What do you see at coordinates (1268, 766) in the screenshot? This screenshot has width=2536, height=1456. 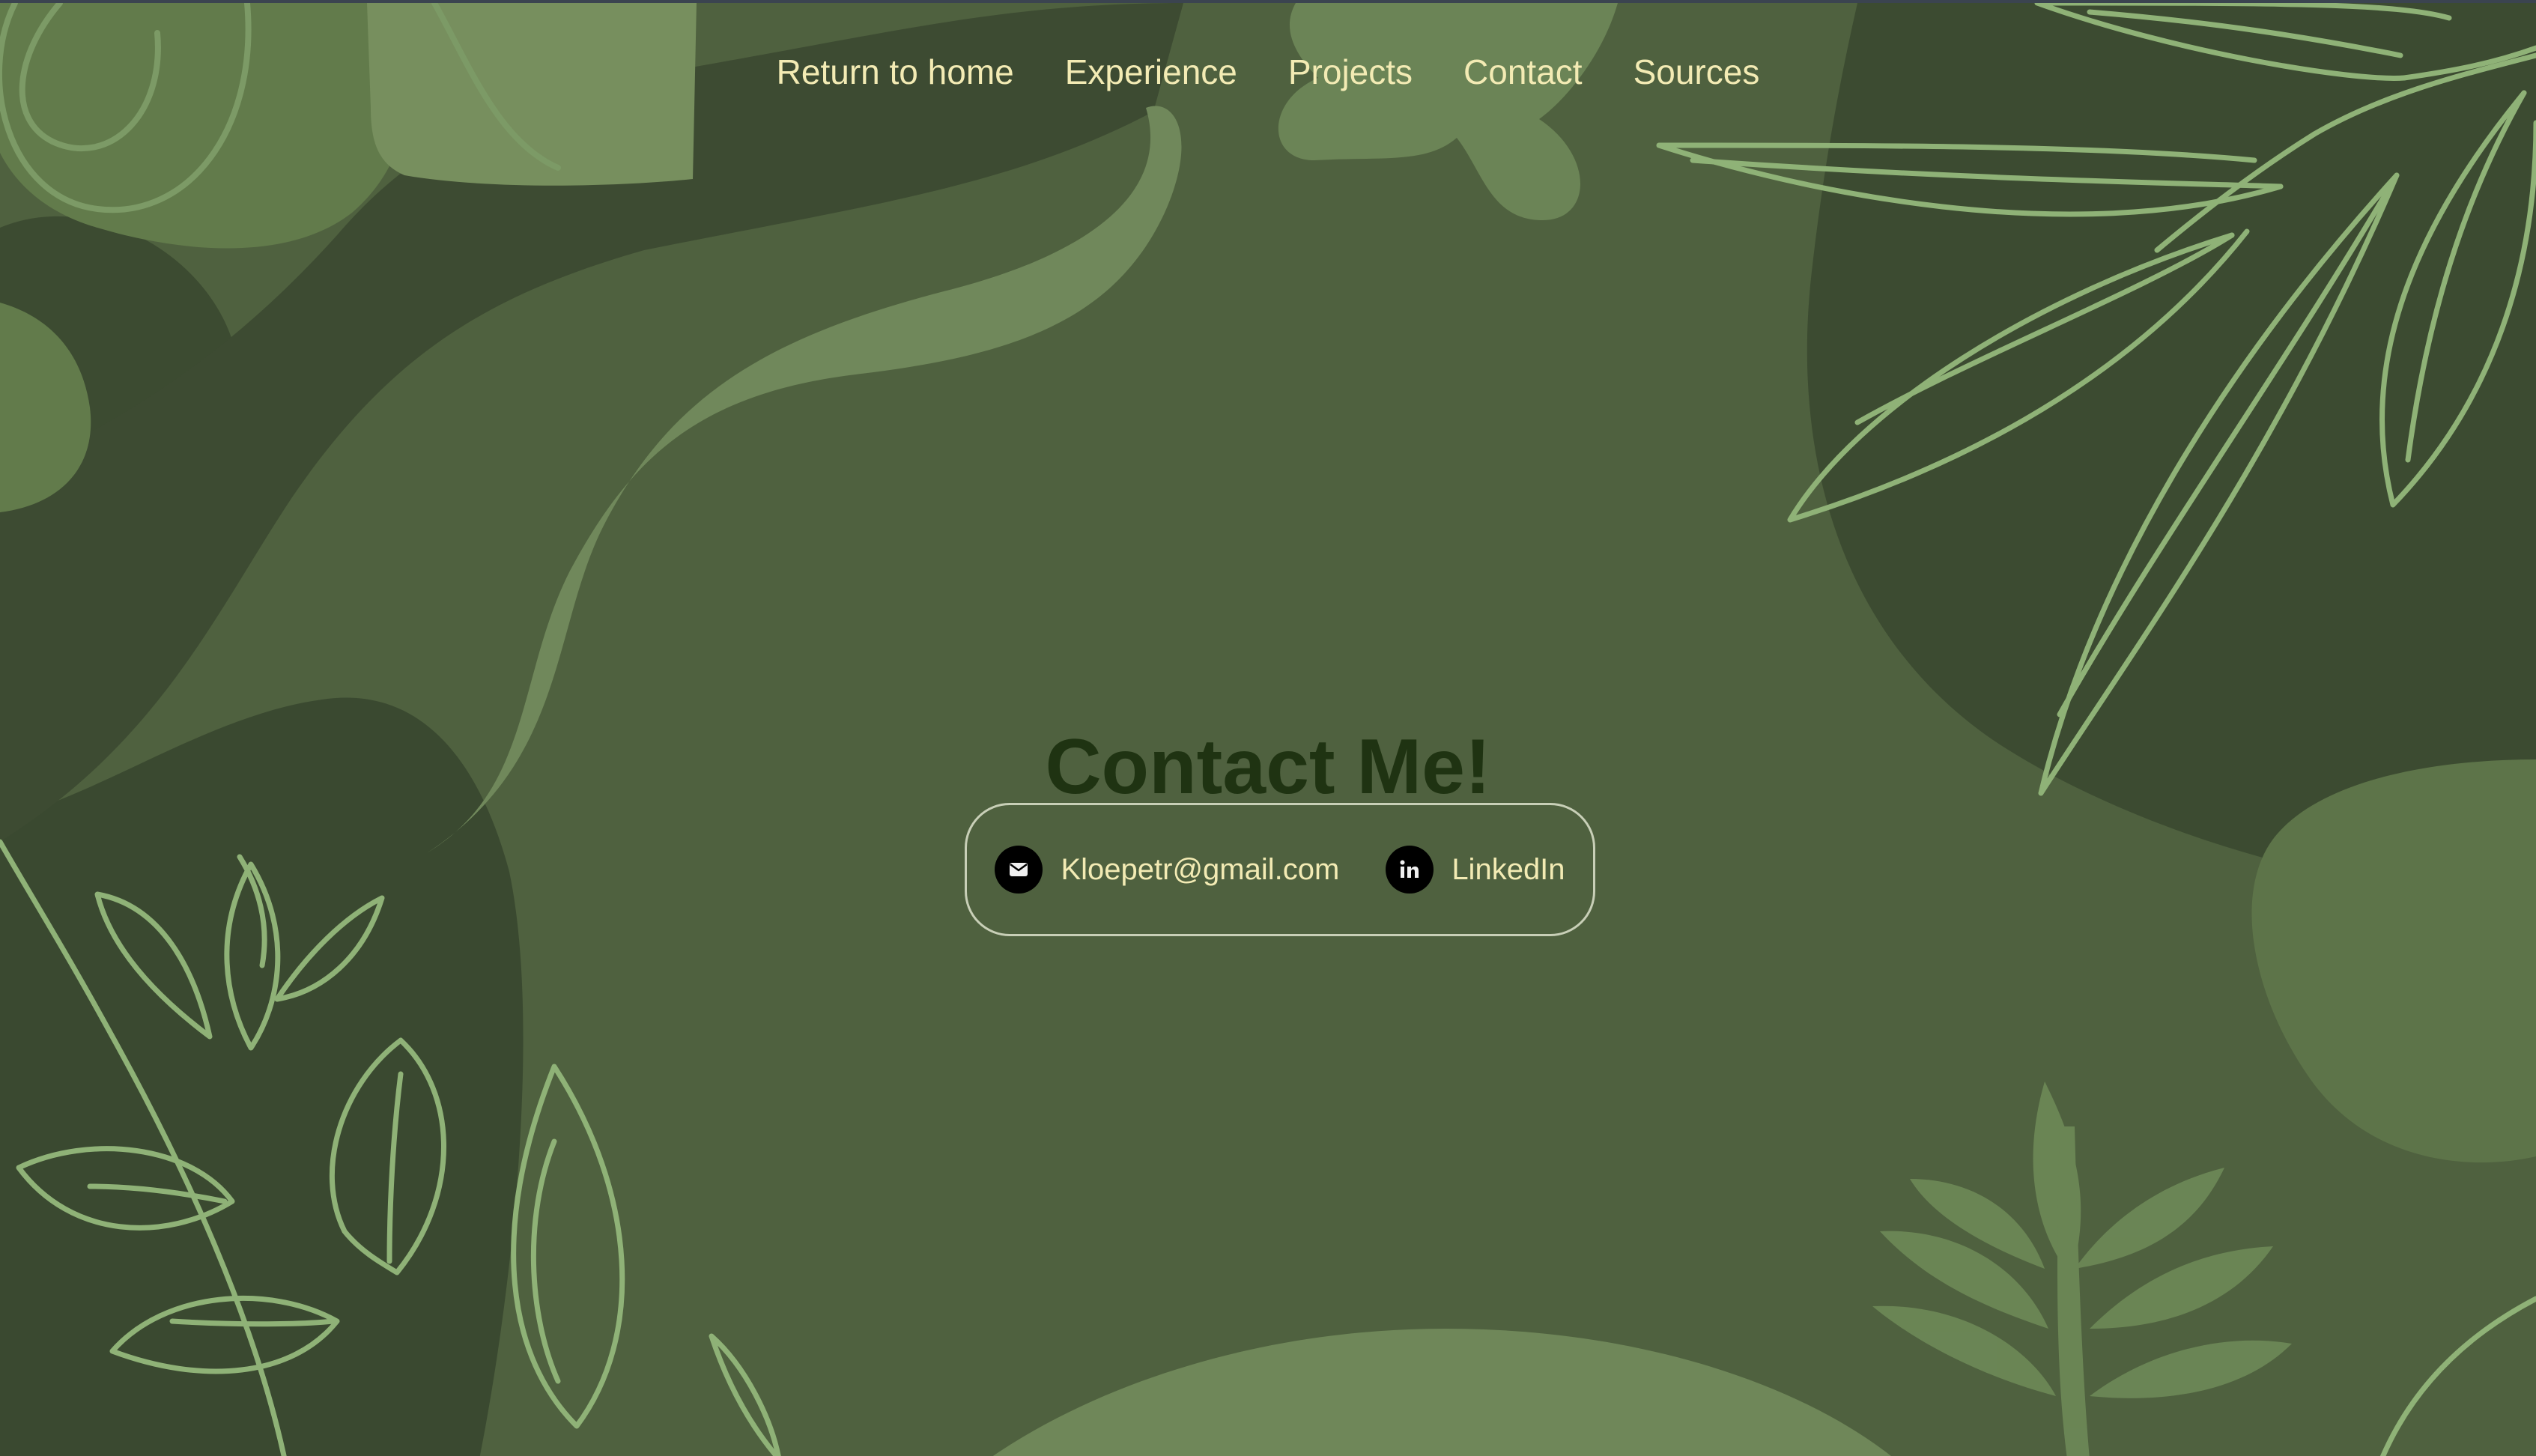 I see `page-title: Contact Me!` at bounding box center [1268, 766].